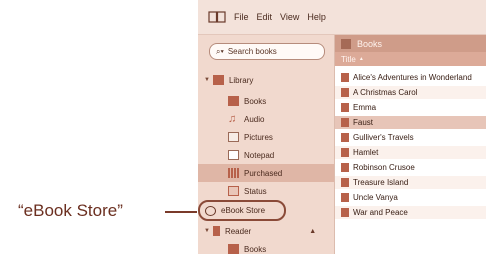  Describe the element at coordinates (366, 152) in the screenshot. I see `book-title: Hamlet` at that location.